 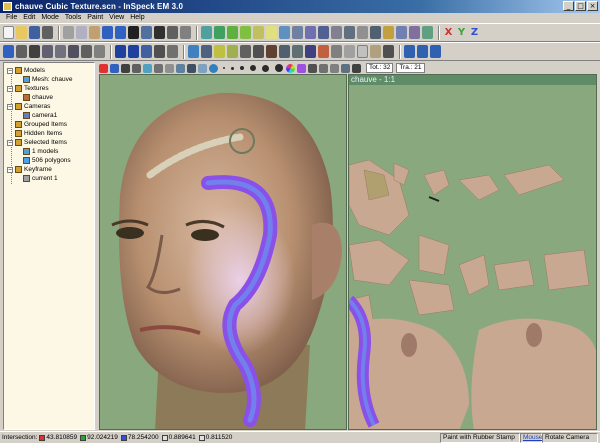 What do you see at coordinates (41, 124) in the screenshot?
I see `tree-item-grouped-items: Grouped Items` at bounding box center [41, 124].